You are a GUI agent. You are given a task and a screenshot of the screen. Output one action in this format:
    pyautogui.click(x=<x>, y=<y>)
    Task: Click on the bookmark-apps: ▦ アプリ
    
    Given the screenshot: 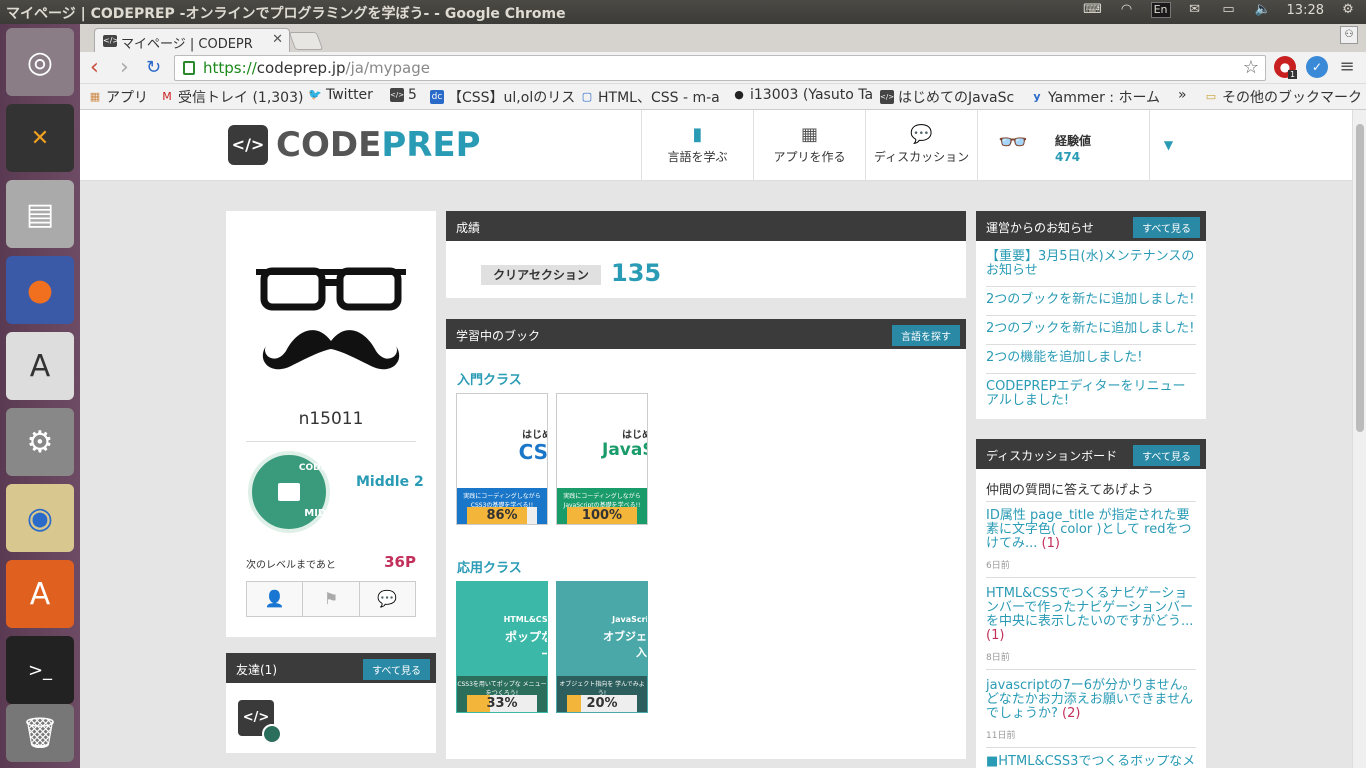 What is the action you would take?
    pyautogui.click(x=118, y=97)
    